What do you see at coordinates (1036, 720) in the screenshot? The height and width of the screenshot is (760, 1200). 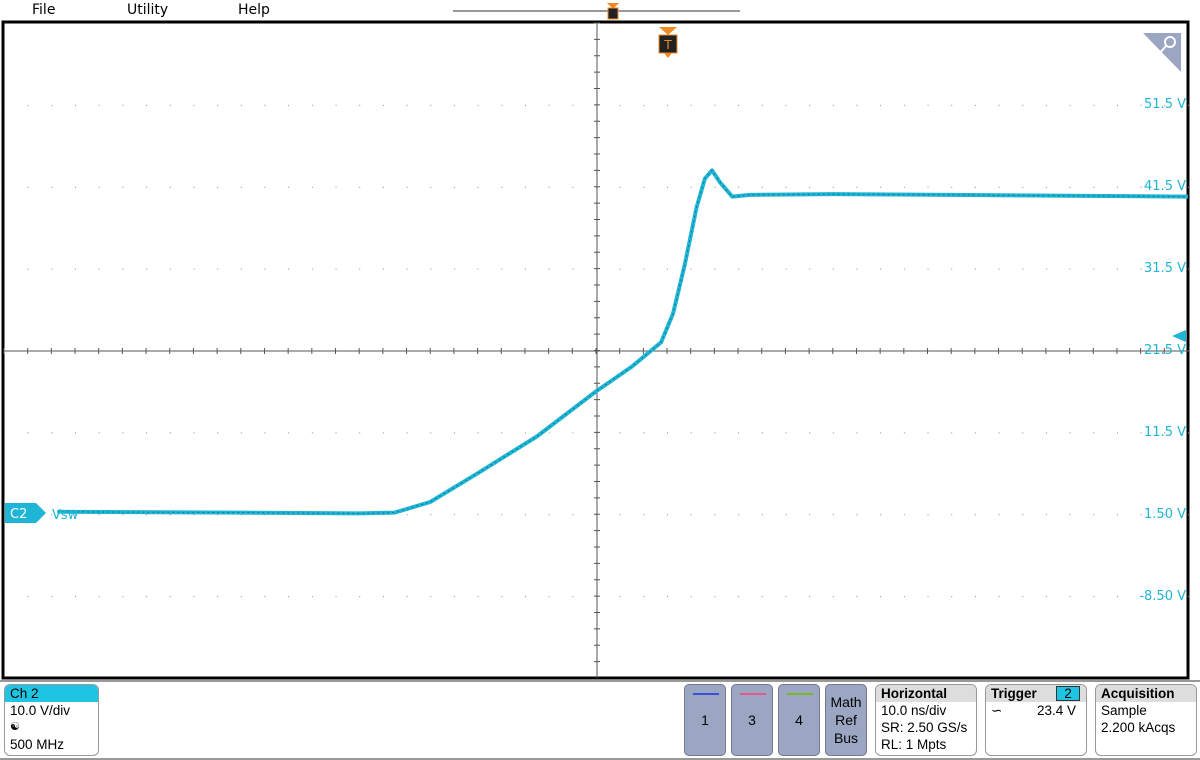 I see `trigger-badge: Trigger 2 ∽ 23.4 V` at bounding box center [1036, 720].